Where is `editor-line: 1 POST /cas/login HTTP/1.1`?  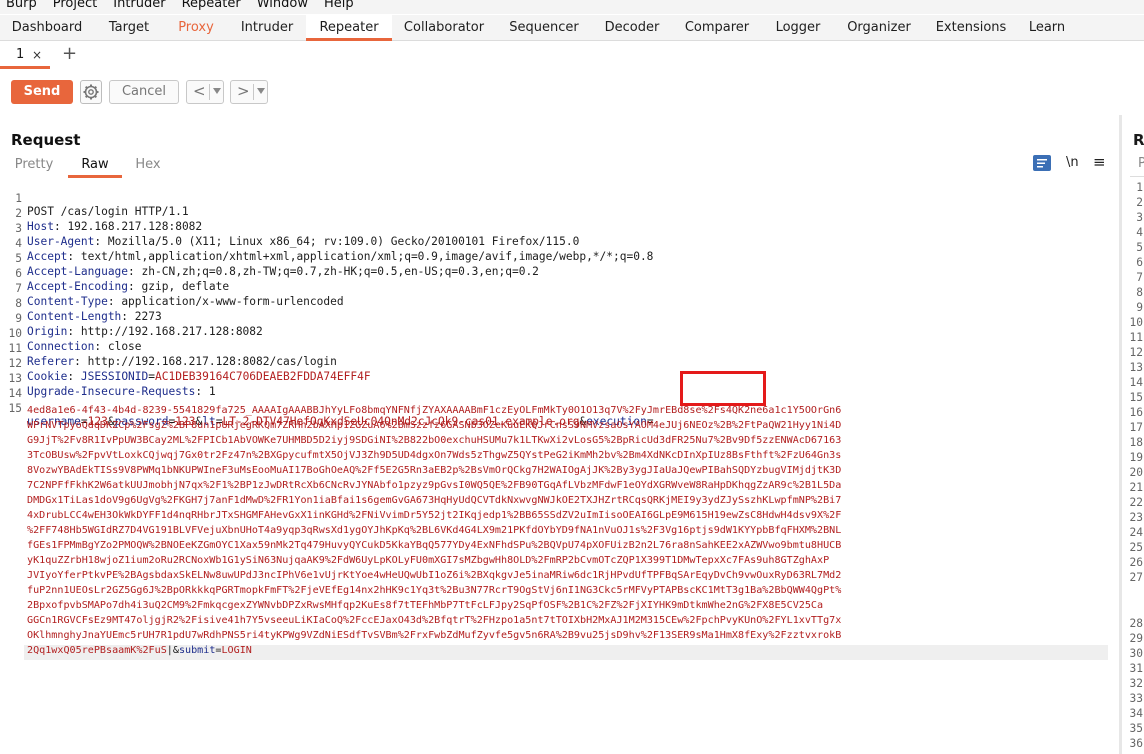
editor-line: 1 POST /cas/login HTTP/1.1 is located at coordinates (102, 205).